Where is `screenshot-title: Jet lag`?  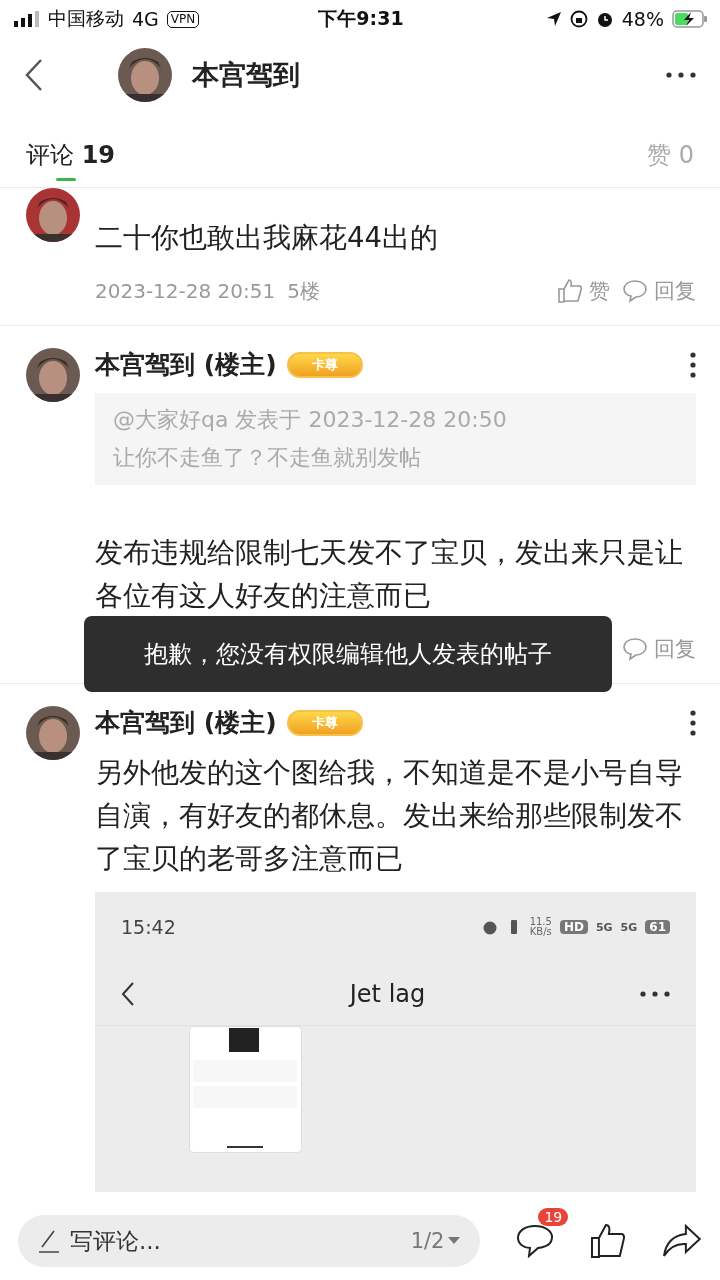 screenshot-title: Jet lag is located at coordinates (387, 993).